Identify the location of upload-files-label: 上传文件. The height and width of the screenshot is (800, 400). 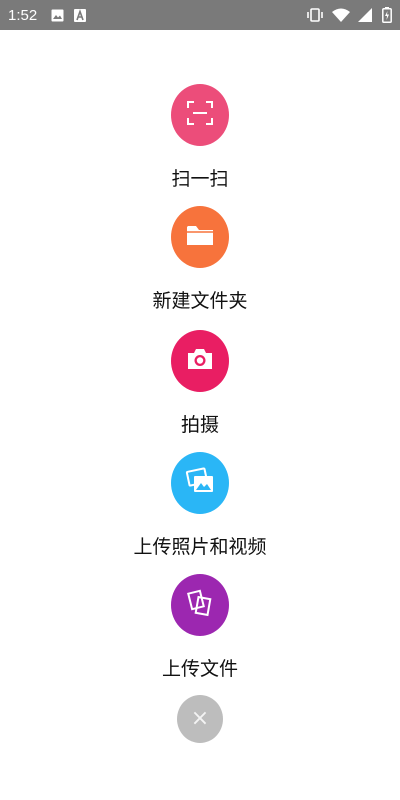
(199, 669).